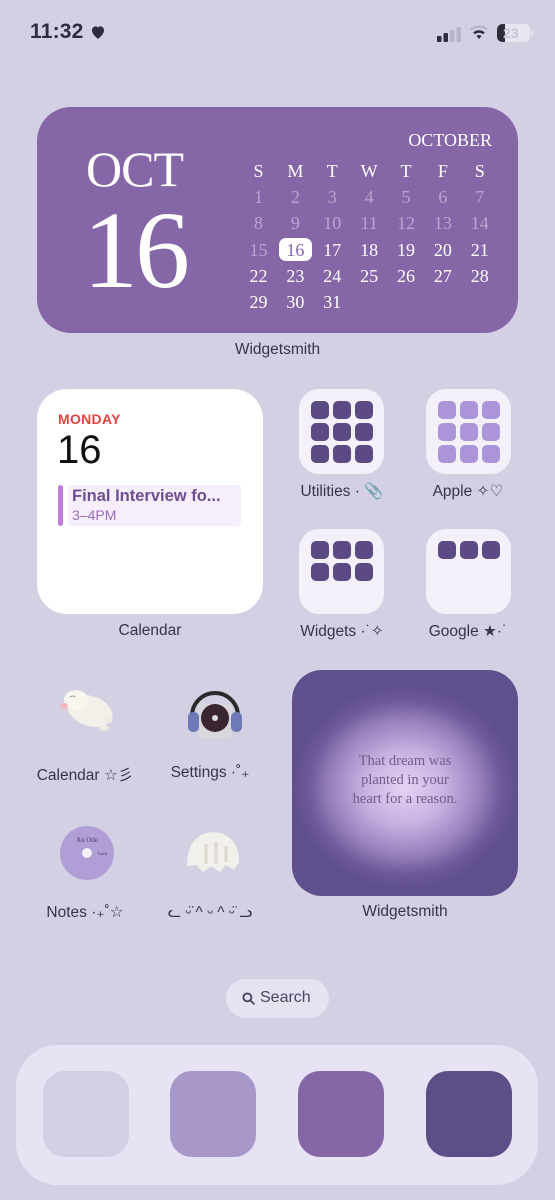  I want to click on calendar-day-number: 16, so click(79, 450).